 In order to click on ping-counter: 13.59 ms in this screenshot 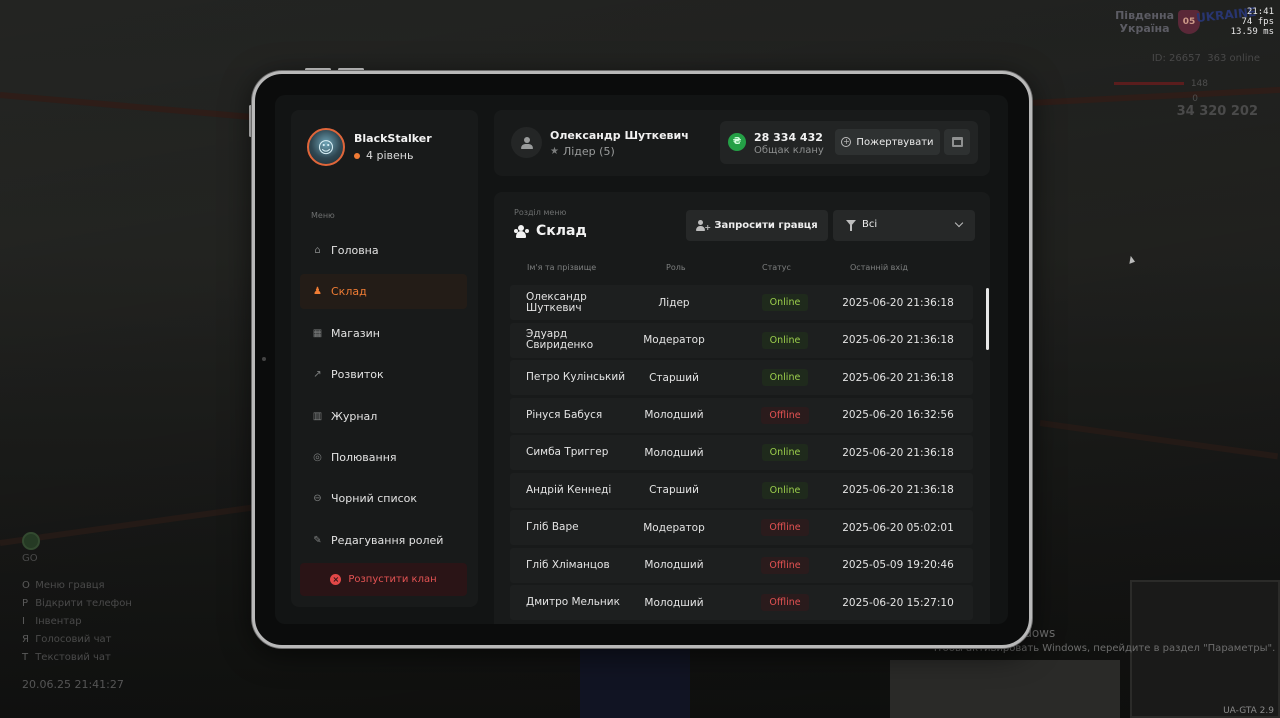, I will do `click(1252, 32)`.